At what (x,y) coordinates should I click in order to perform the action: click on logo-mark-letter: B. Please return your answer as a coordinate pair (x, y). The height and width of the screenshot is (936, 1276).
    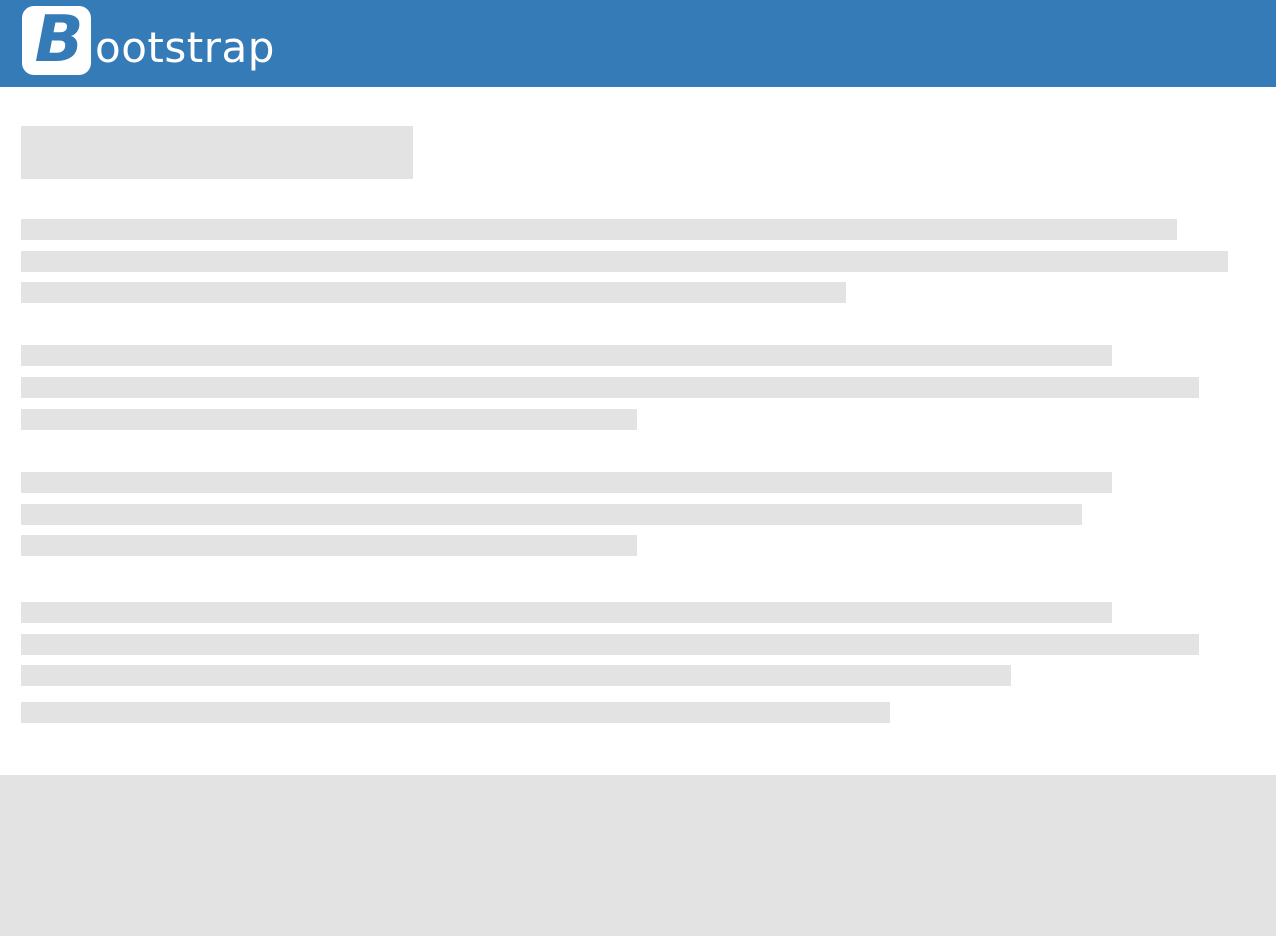
    Looking at the image, I should click on (59, 40).